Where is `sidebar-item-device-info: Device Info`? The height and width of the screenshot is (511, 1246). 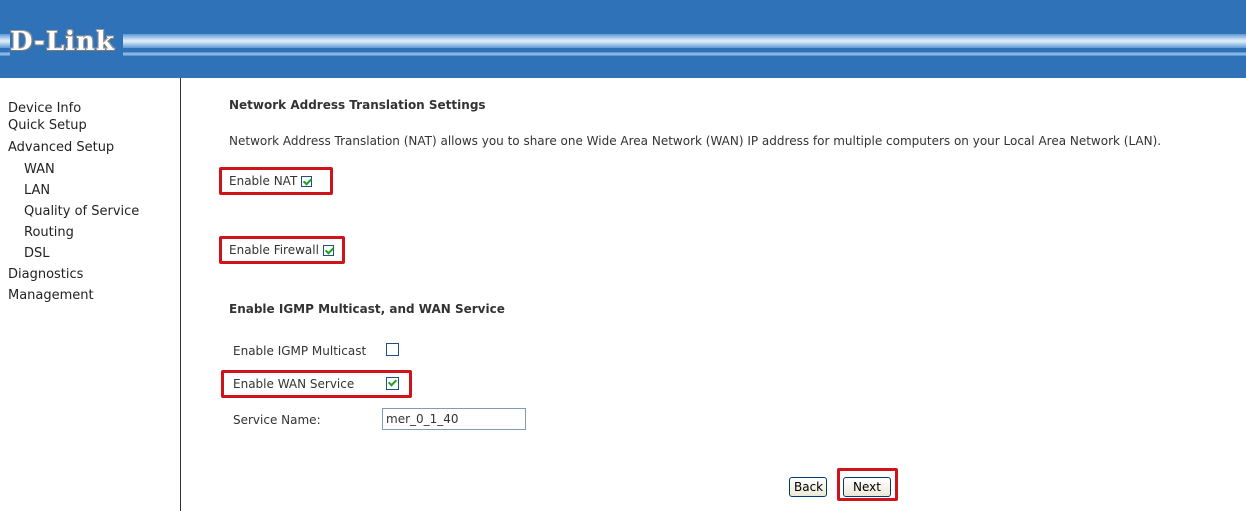 sidebar-item-device-info: Device Info is located at coordinates (44, 108).